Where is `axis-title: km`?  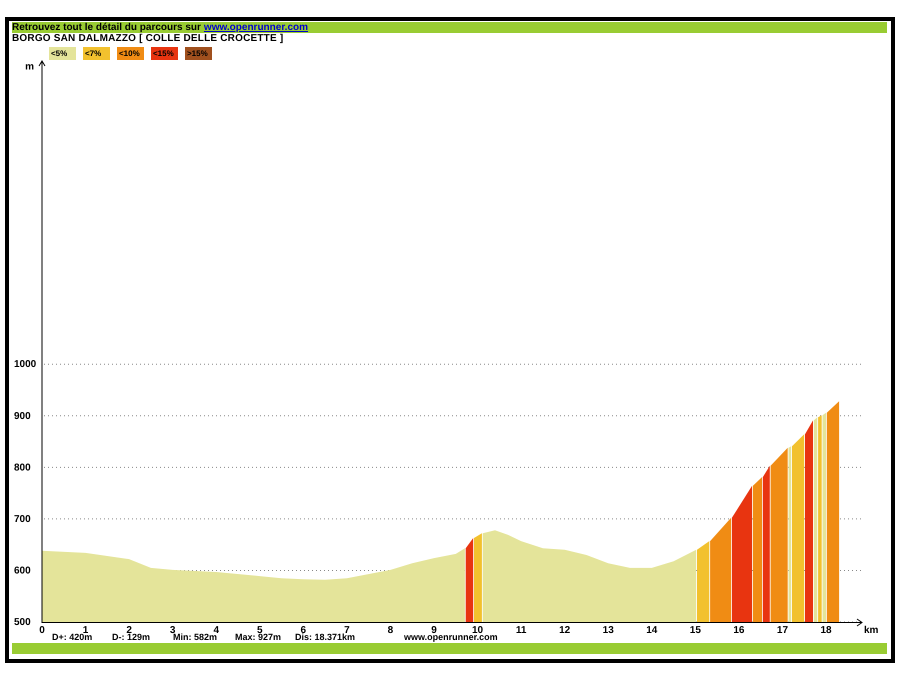 axis-title: km is located at coordinates (871, 629).